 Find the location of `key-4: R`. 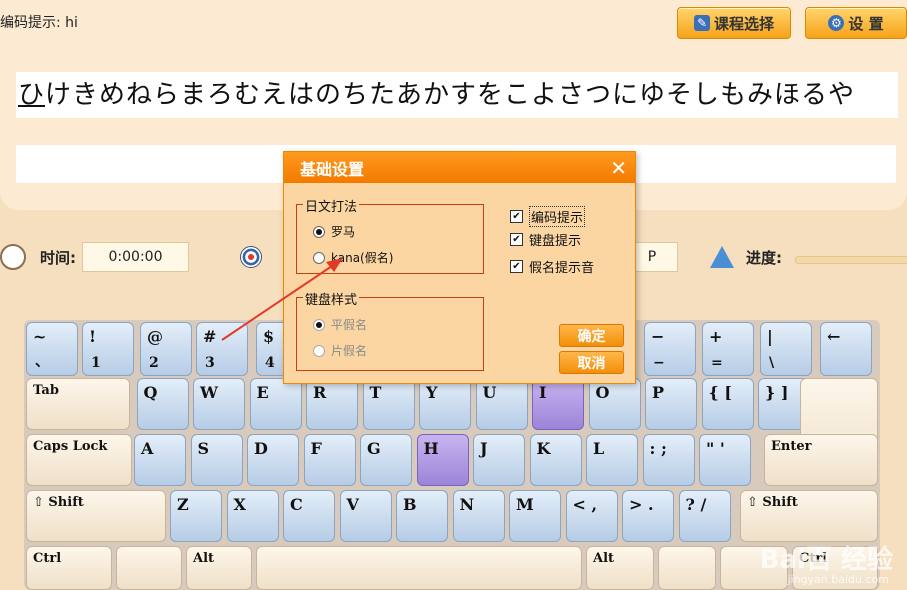

key-4: R is located at coordinates (332, 404).